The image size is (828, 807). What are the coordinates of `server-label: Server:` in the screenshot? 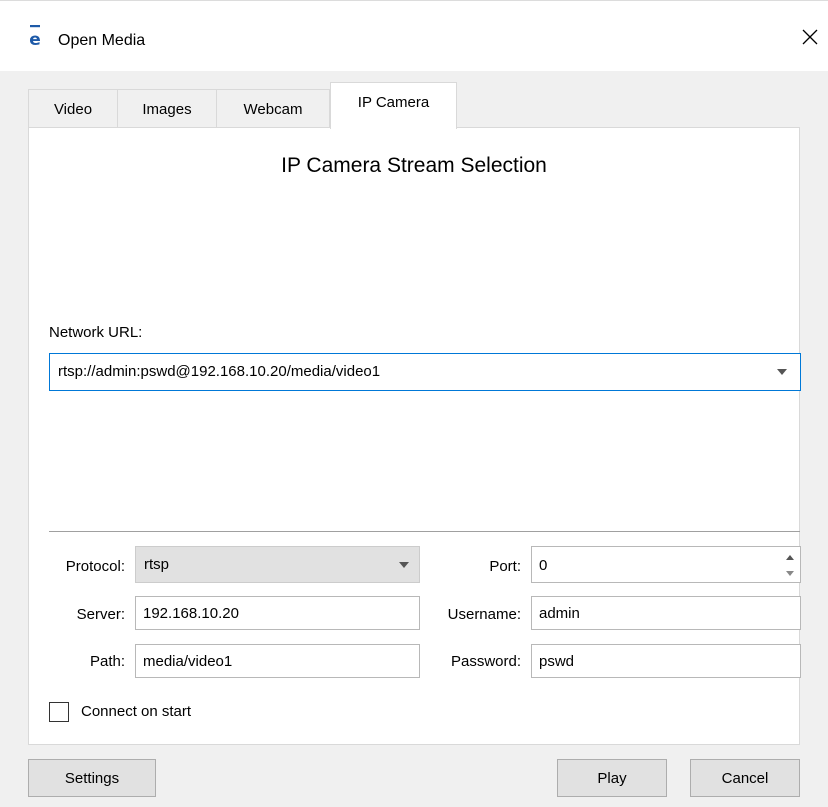 It's located at (100, 614).